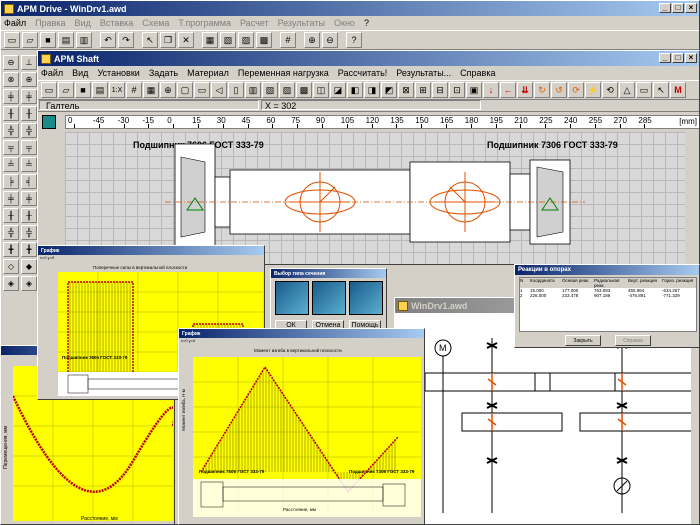  Describe the element at coordinates (29, 164) in the screenshot. I see `chain-2-icon: ╧` at that location.